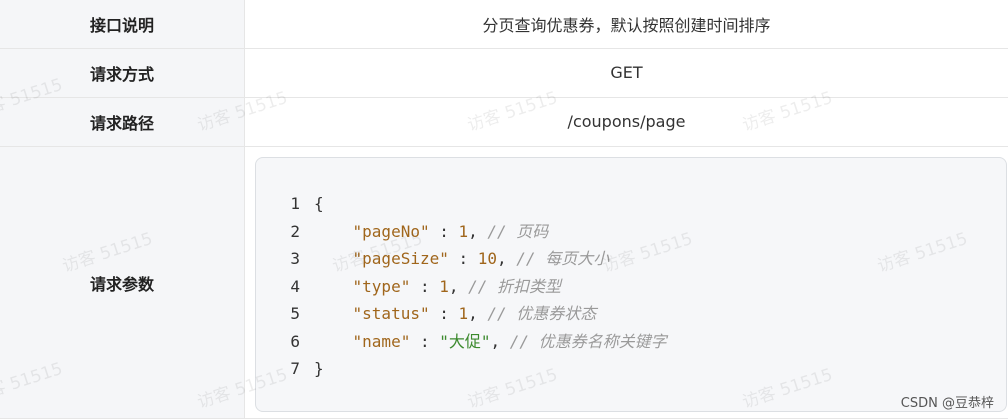  What do you see at coordinates (295, 314) in the screenshot?
I see `line-number: 5` at bounding box center [295, 314].